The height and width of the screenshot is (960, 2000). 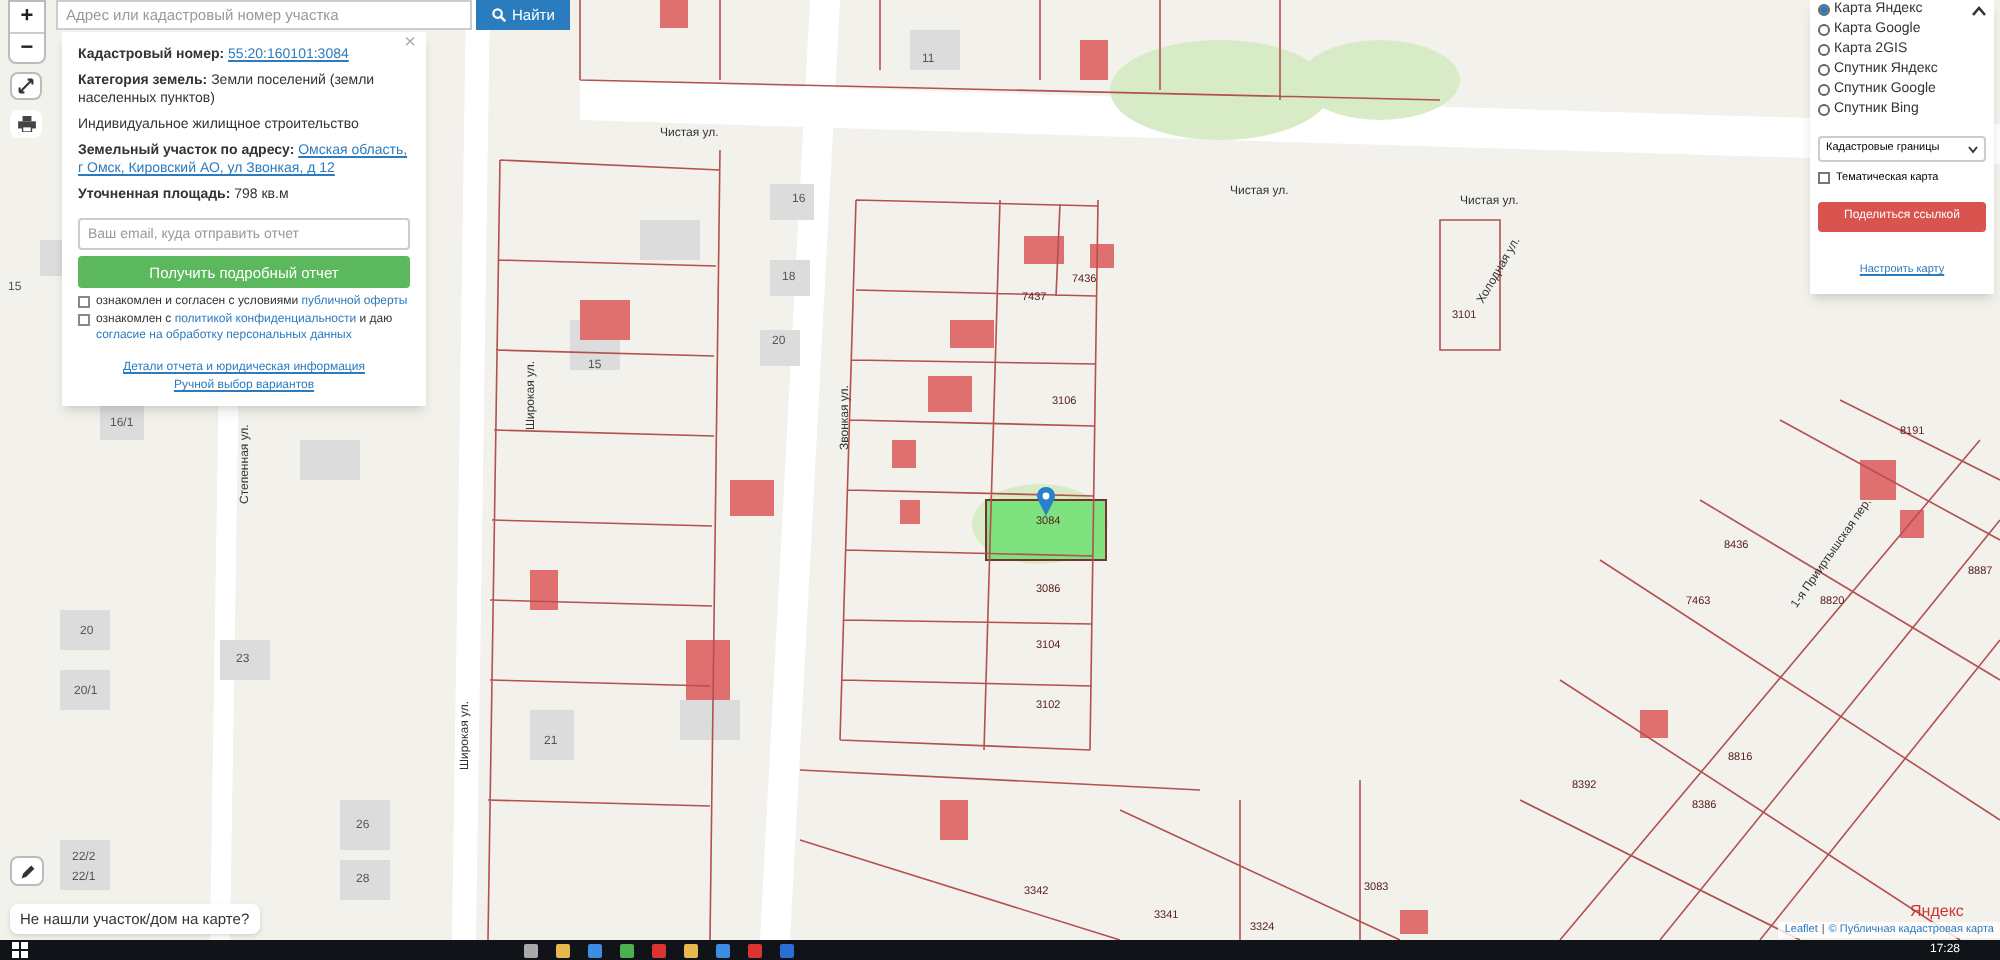 I want to click on collapse-icon, so click(x=1979, y=11).